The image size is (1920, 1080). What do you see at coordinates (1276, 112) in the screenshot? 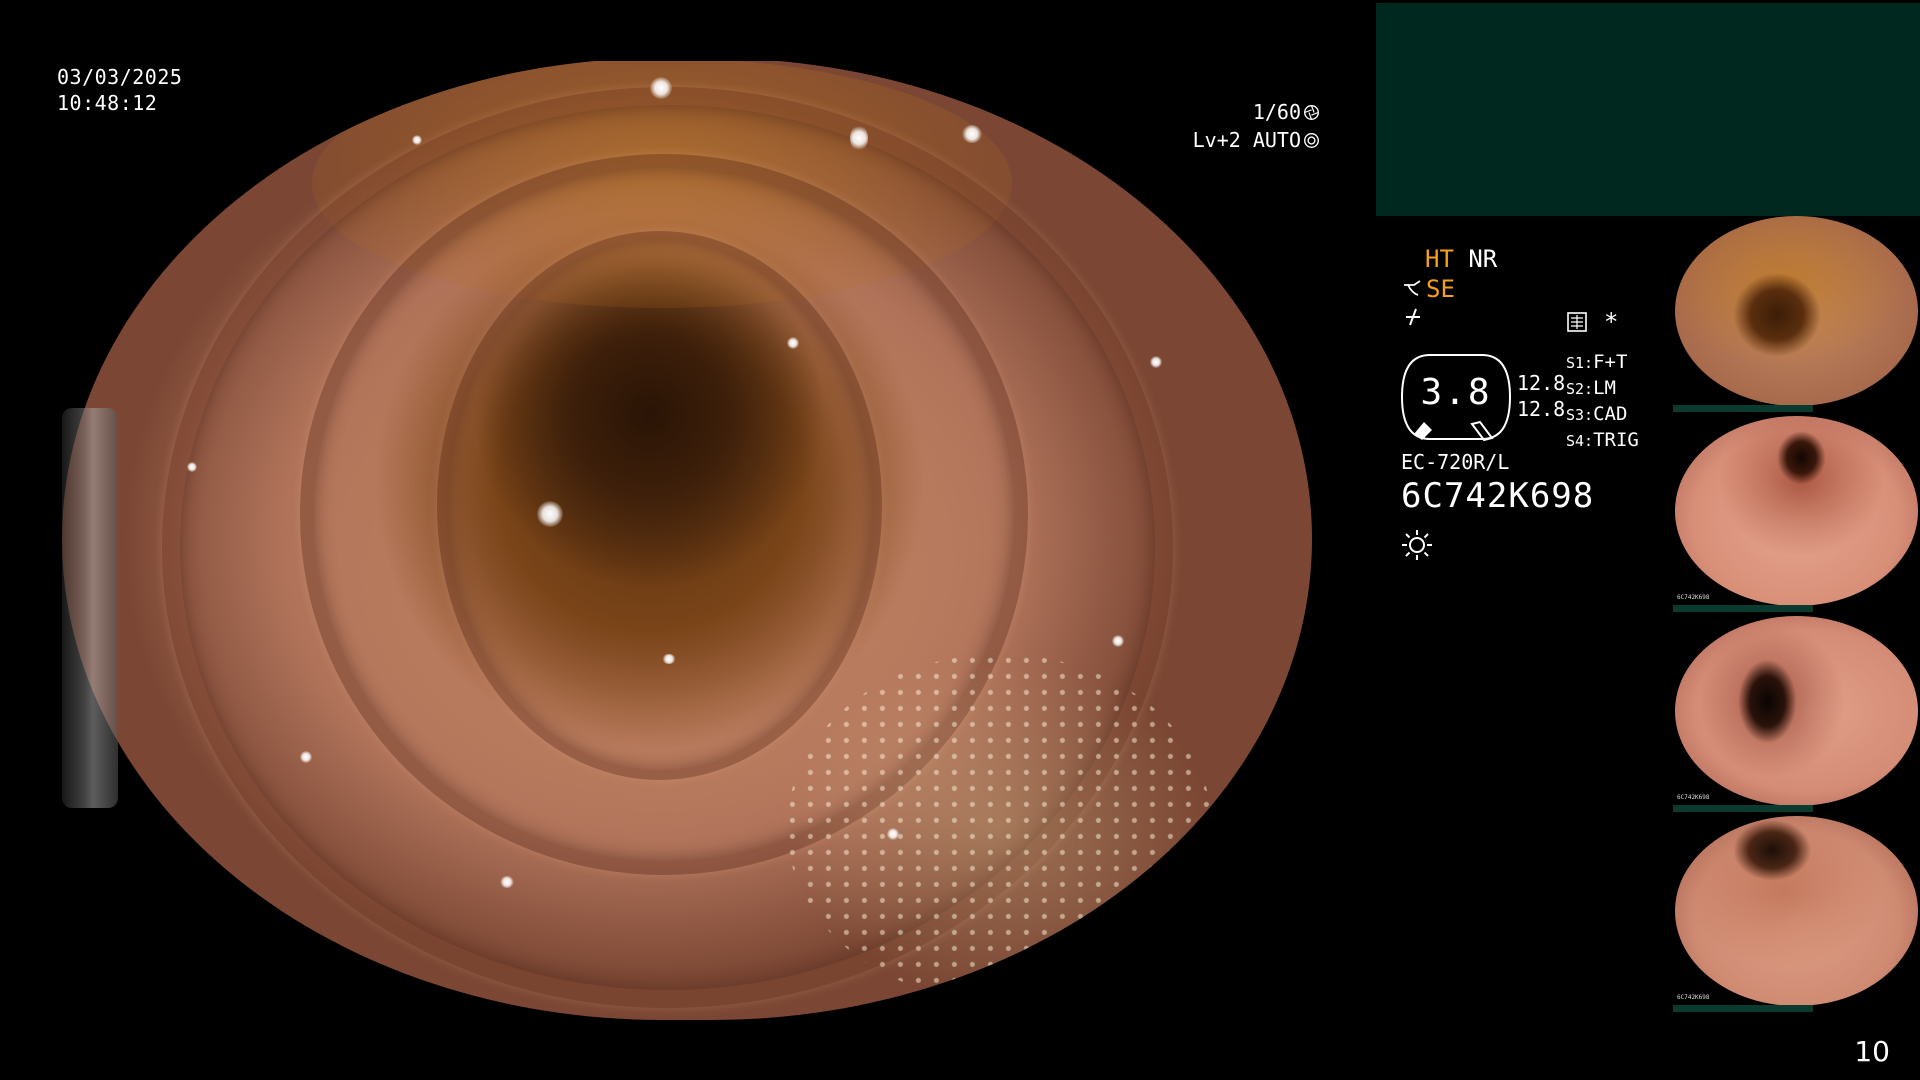
I see `shutter-speed: 1/60` at bounding box center [1276, 112].